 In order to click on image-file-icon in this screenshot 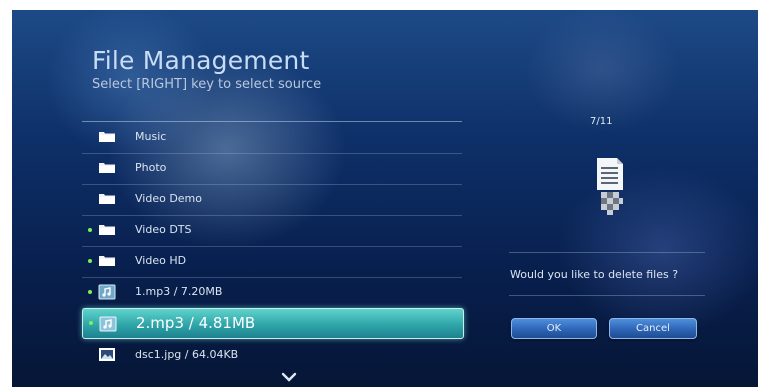, I will do `click(107, 354)`.